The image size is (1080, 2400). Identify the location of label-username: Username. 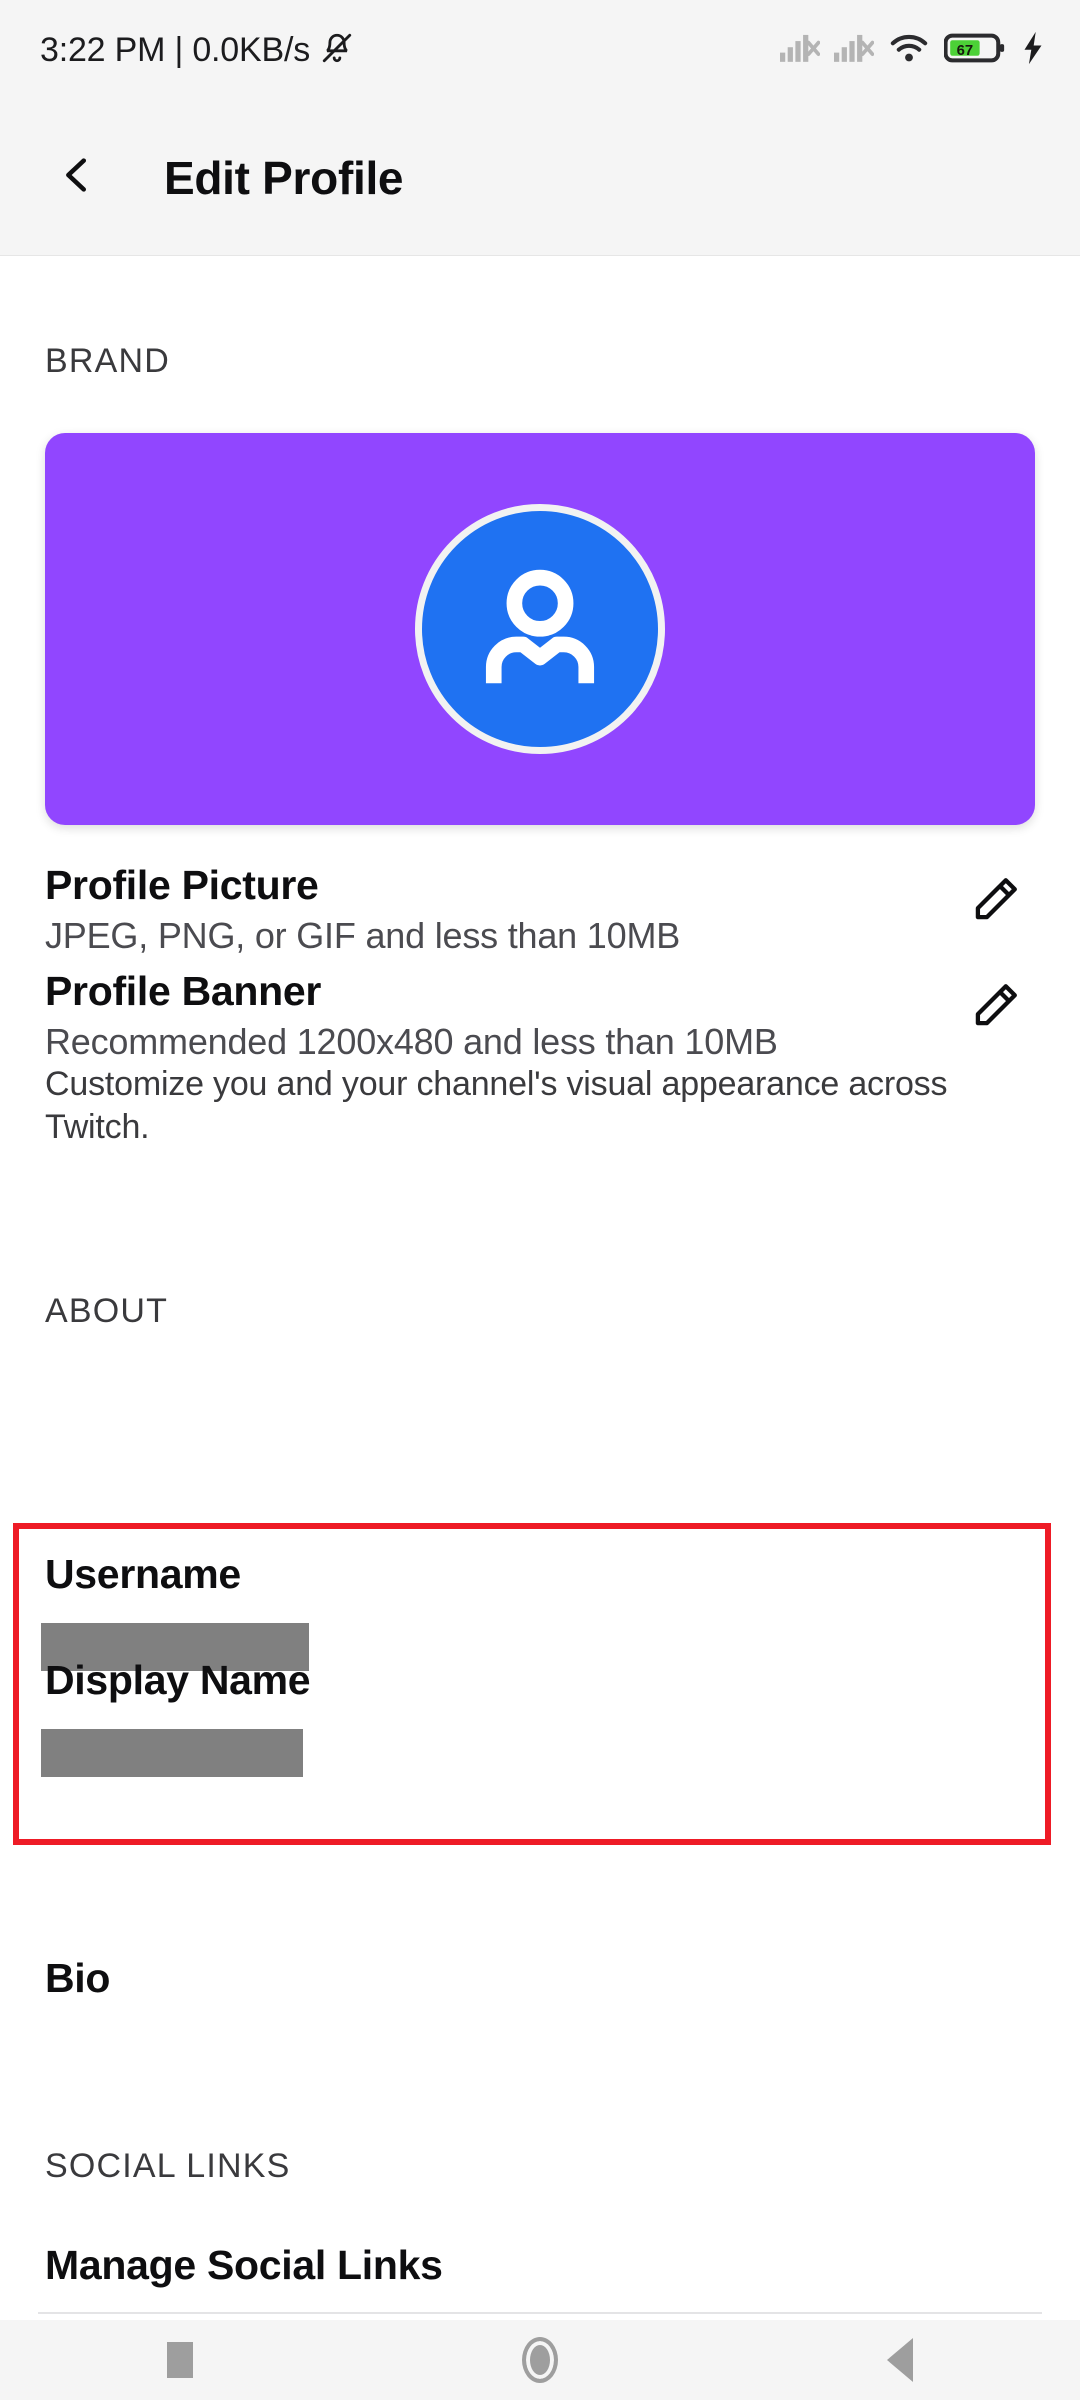
(143, 1574).